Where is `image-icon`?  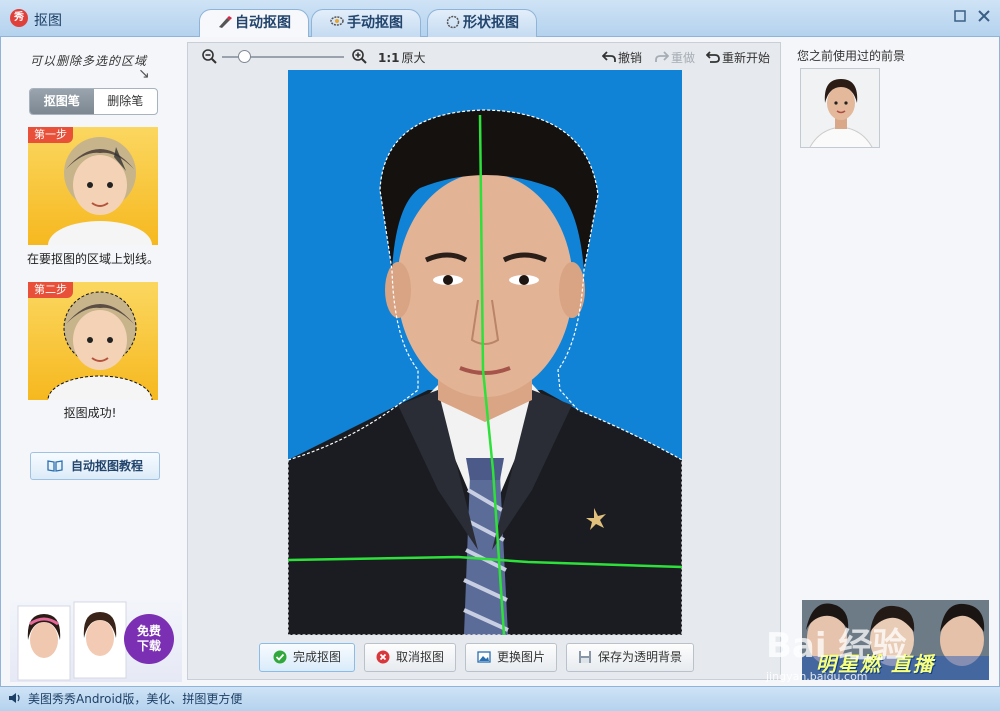 image-icon is located at coordinates (484, 657).